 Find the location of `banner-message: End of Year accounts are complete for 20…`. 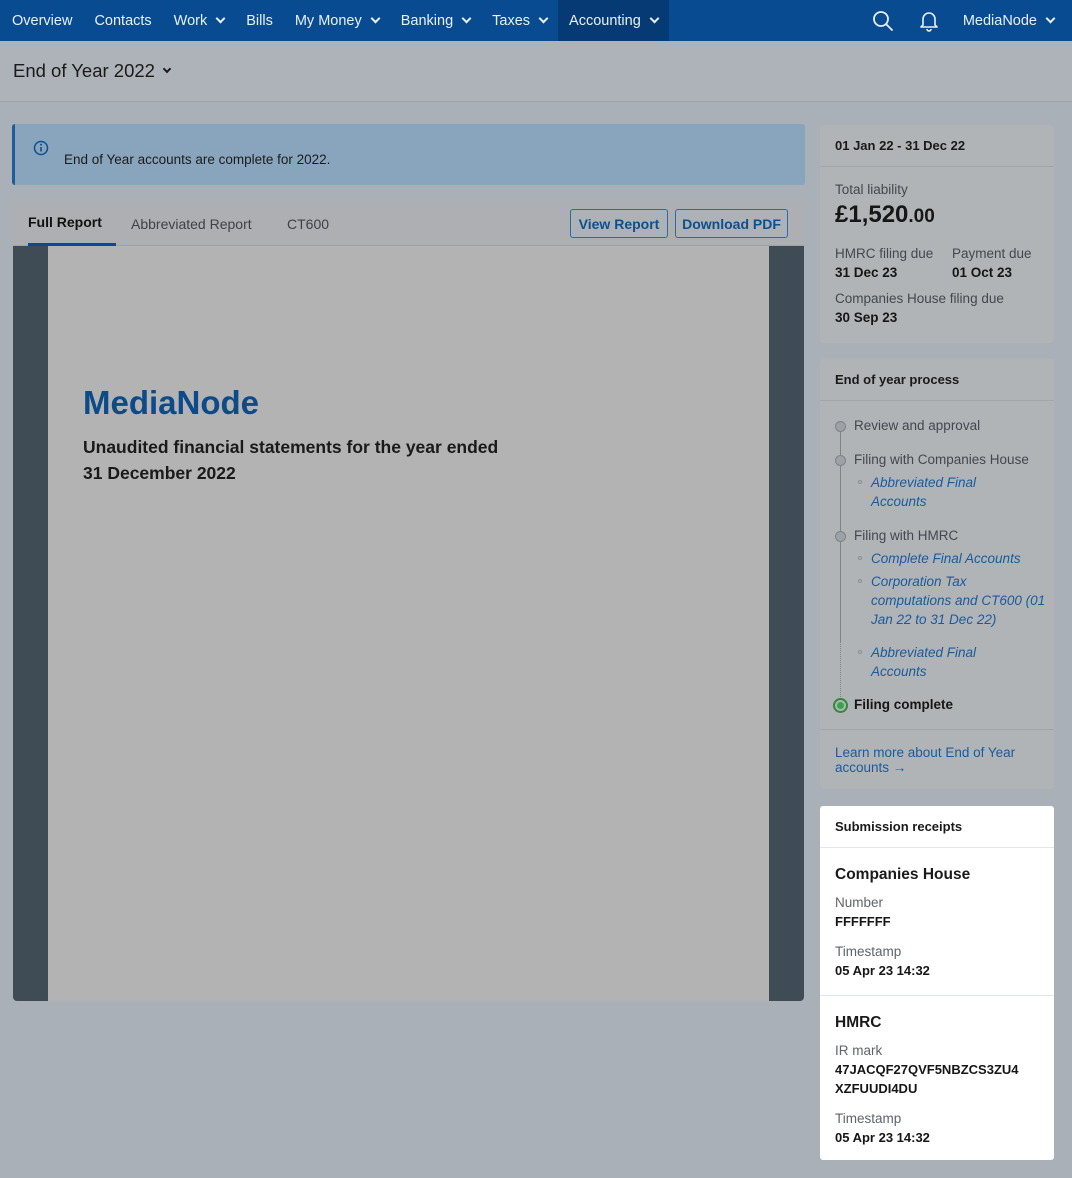

banner-message: End of Year accounts are complete for 20… is located at coordinates (197, 159).